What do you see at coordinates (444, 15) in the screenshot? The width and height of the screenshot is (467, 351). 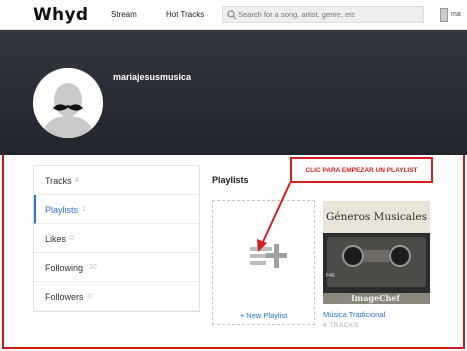 I see `user-avatar-mini` at bounding box center [444, 15].